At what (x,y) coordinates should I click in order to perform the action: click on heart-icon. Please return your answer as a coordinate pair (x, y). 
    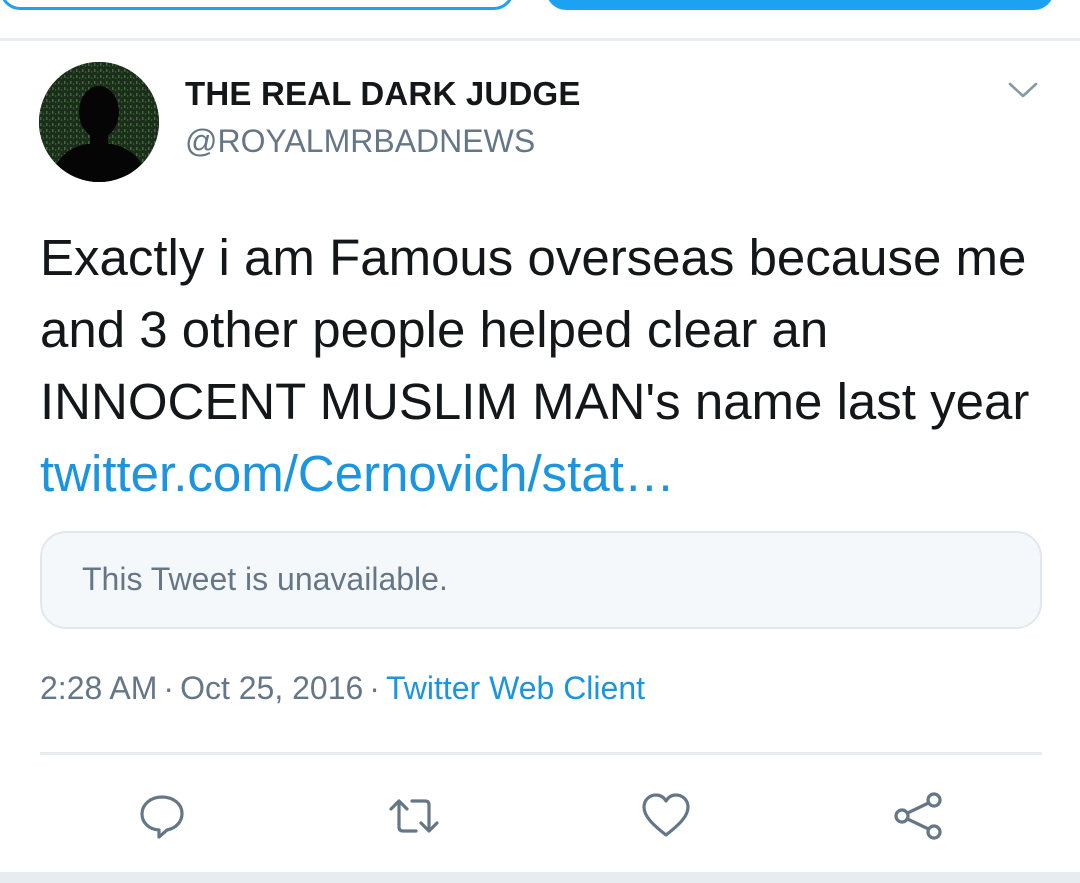
    Looking at the image, I should click on (666, 815).